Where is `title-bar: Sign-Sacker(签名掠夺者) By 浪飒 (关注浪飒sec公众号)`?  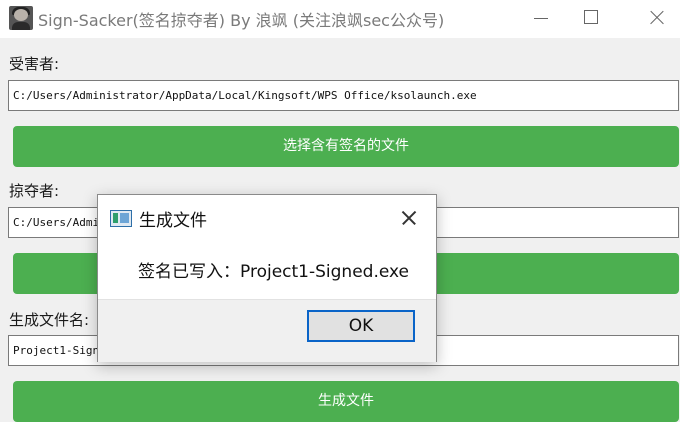 title-bar: Sign-Sacker(签名掠夺者) By 浪飒 (关注浪飒sec公众号) is located at coordinates (340, 19).